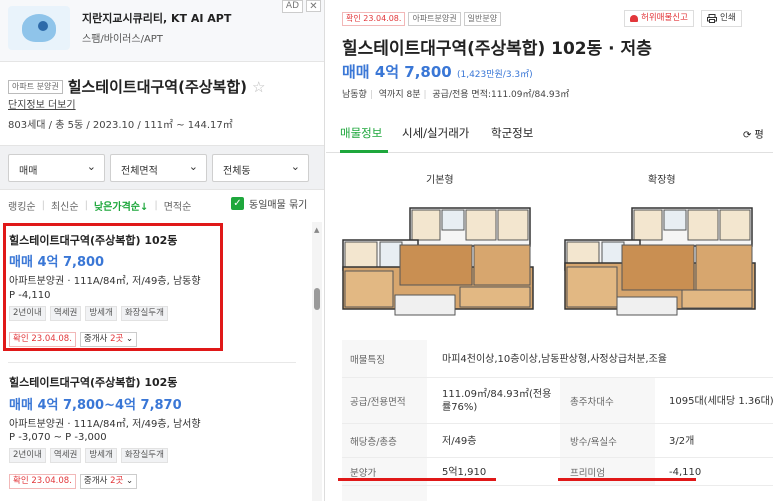 The width and height of the screenshot is (773, 501). What do you see at coordinates (22, 205) in the screenshot?
I see `sort-ranking: 랭킹순` at bounding box center [22, 205].